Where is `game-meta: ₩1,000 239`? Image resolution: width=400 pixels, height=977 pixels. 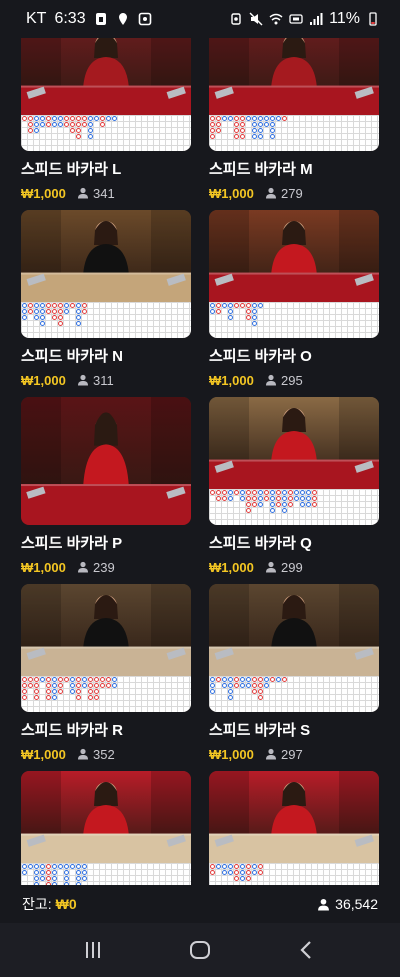 game-meta: ₩1,000 239 is located at coordinates (106, 567).